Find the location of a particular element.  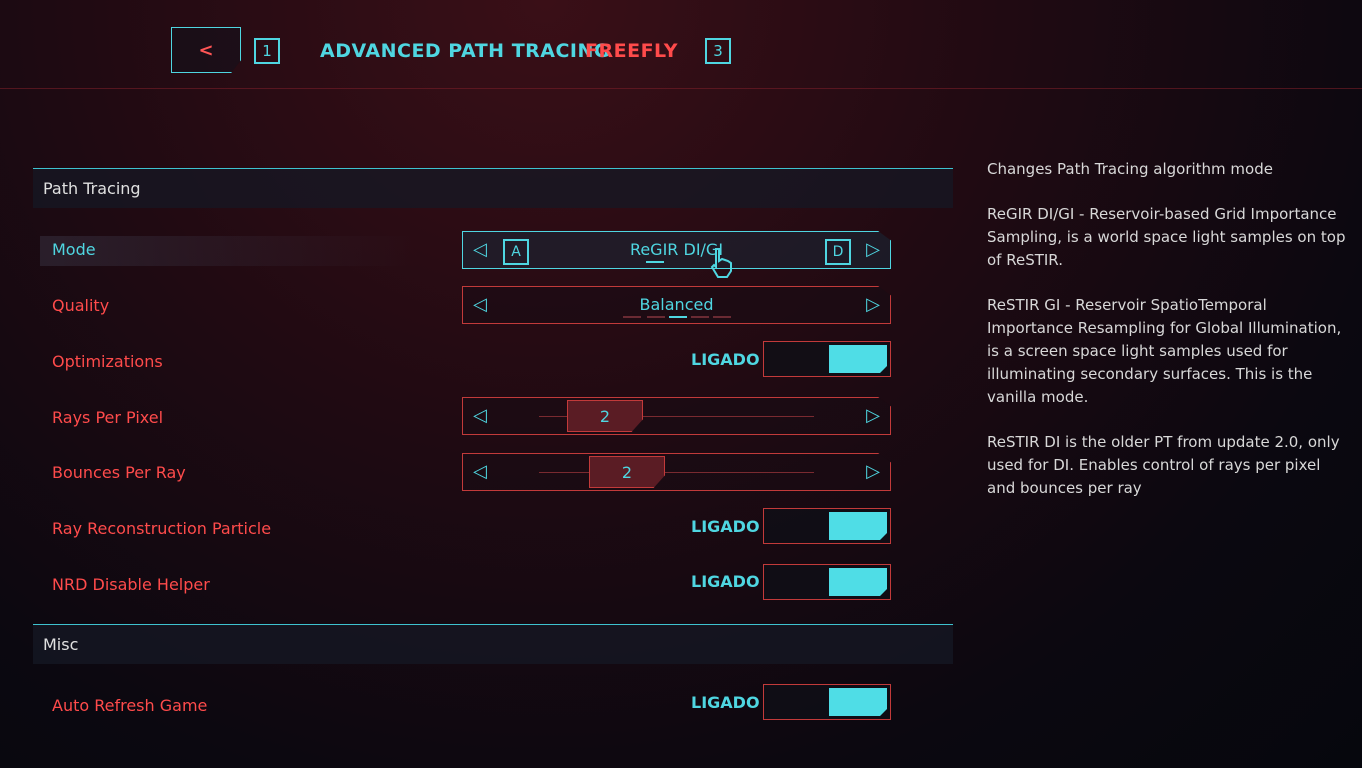

auto-refresh-game-toggle is located at coordinates (827, 702).